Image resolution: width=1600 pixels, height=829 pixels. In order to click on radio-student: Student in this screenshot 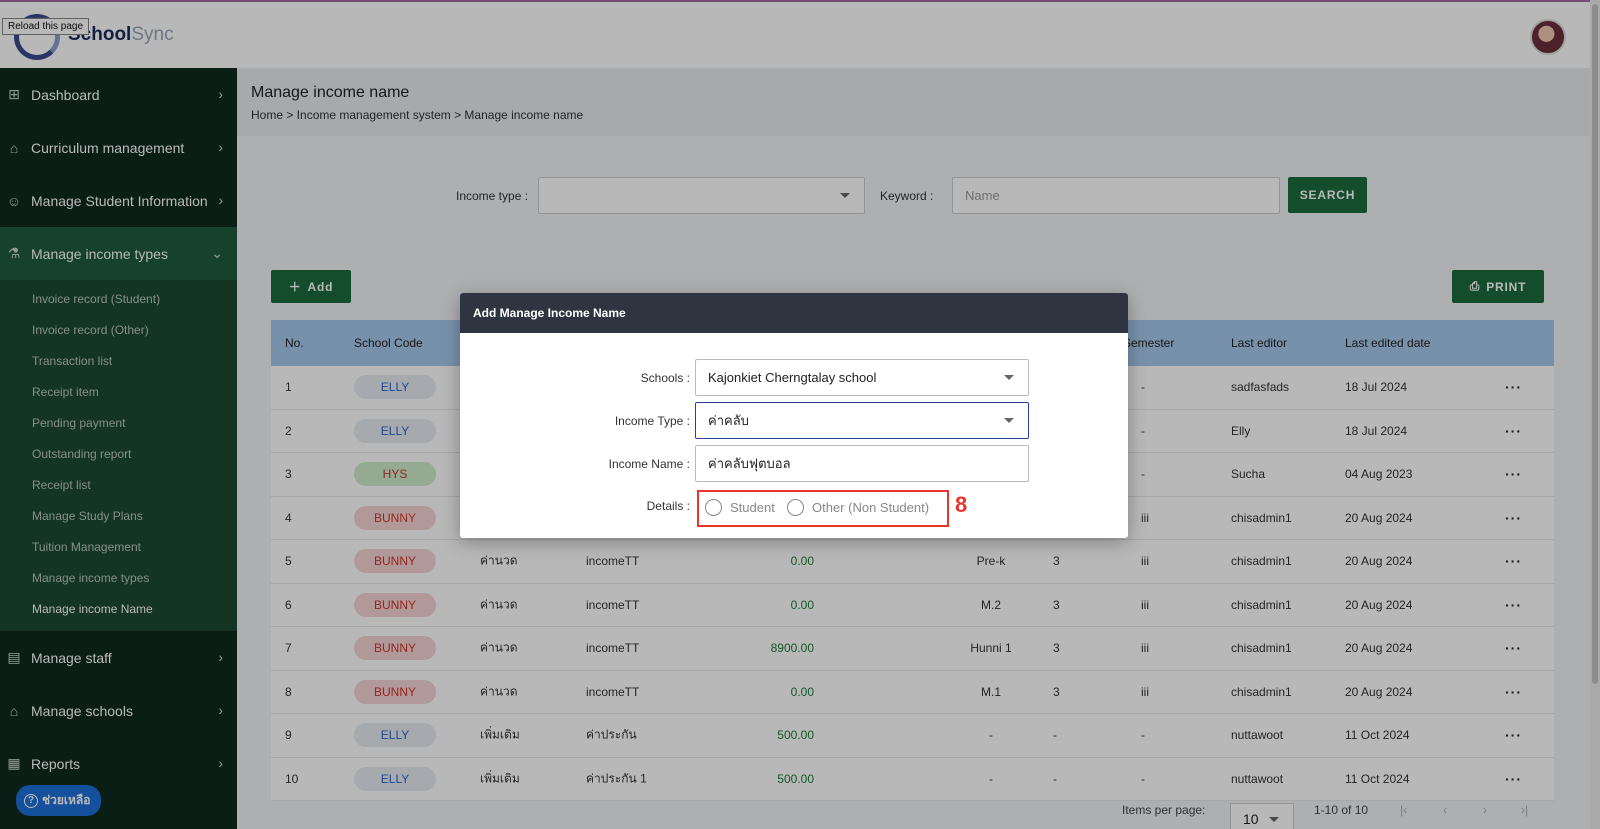, I will do `click(740, 507)`.